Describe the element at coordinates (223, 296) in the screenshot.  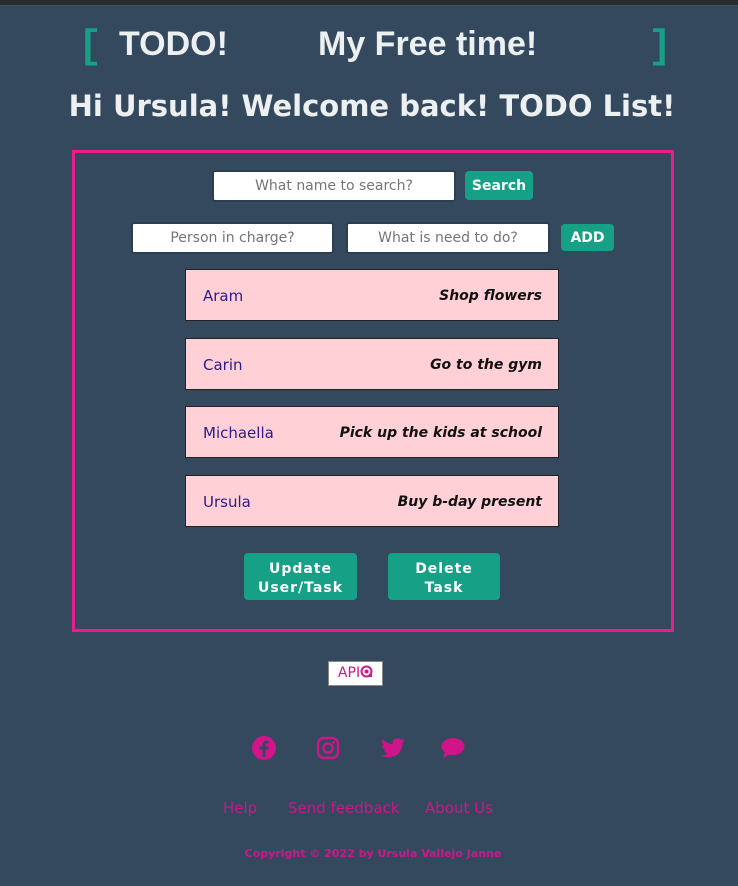
I see `task-person: Aram` at that location.